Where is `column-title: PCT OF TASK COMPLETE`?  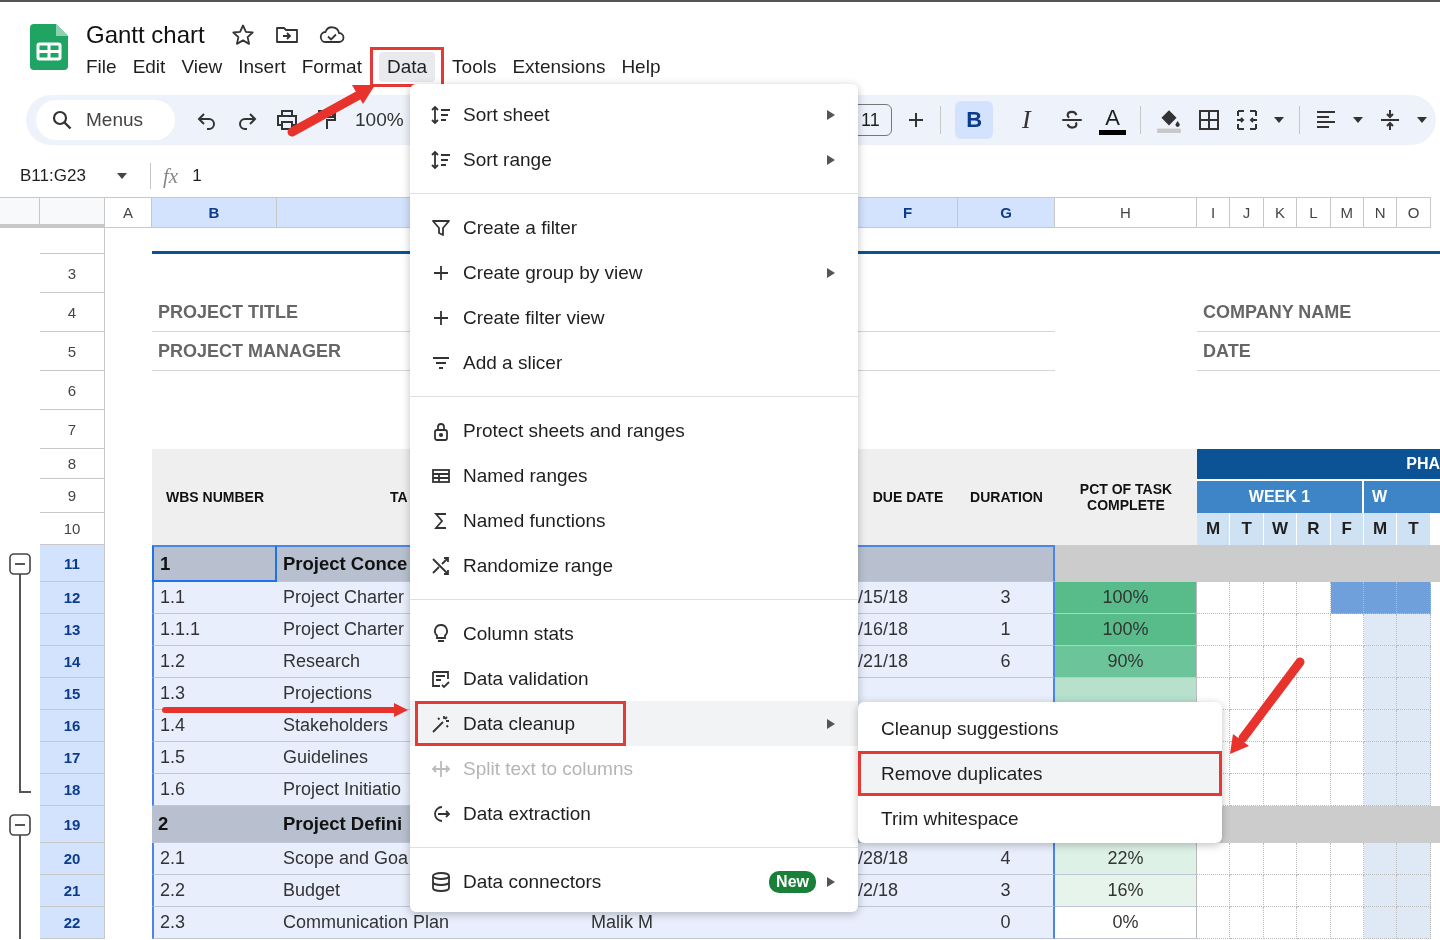
column-title: PCT OF TASK COMPLETE is located at coordinates (1126, 497).